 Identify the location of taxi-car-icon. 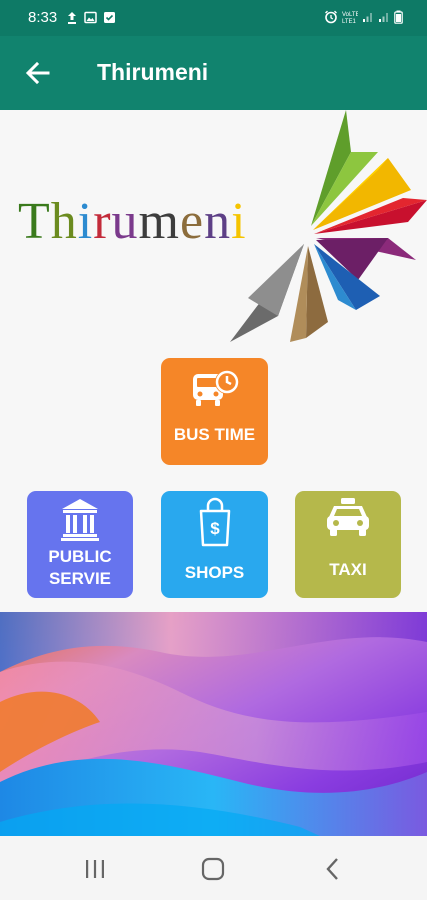
(348, 517).